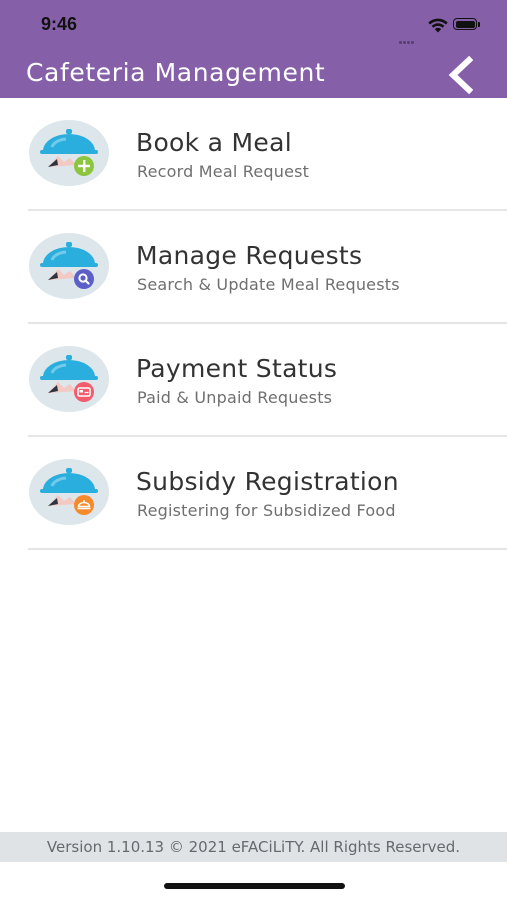  Describe the element at coordinates (59, 24) in the screenshot. I see `status-time: 9:46` at that location.